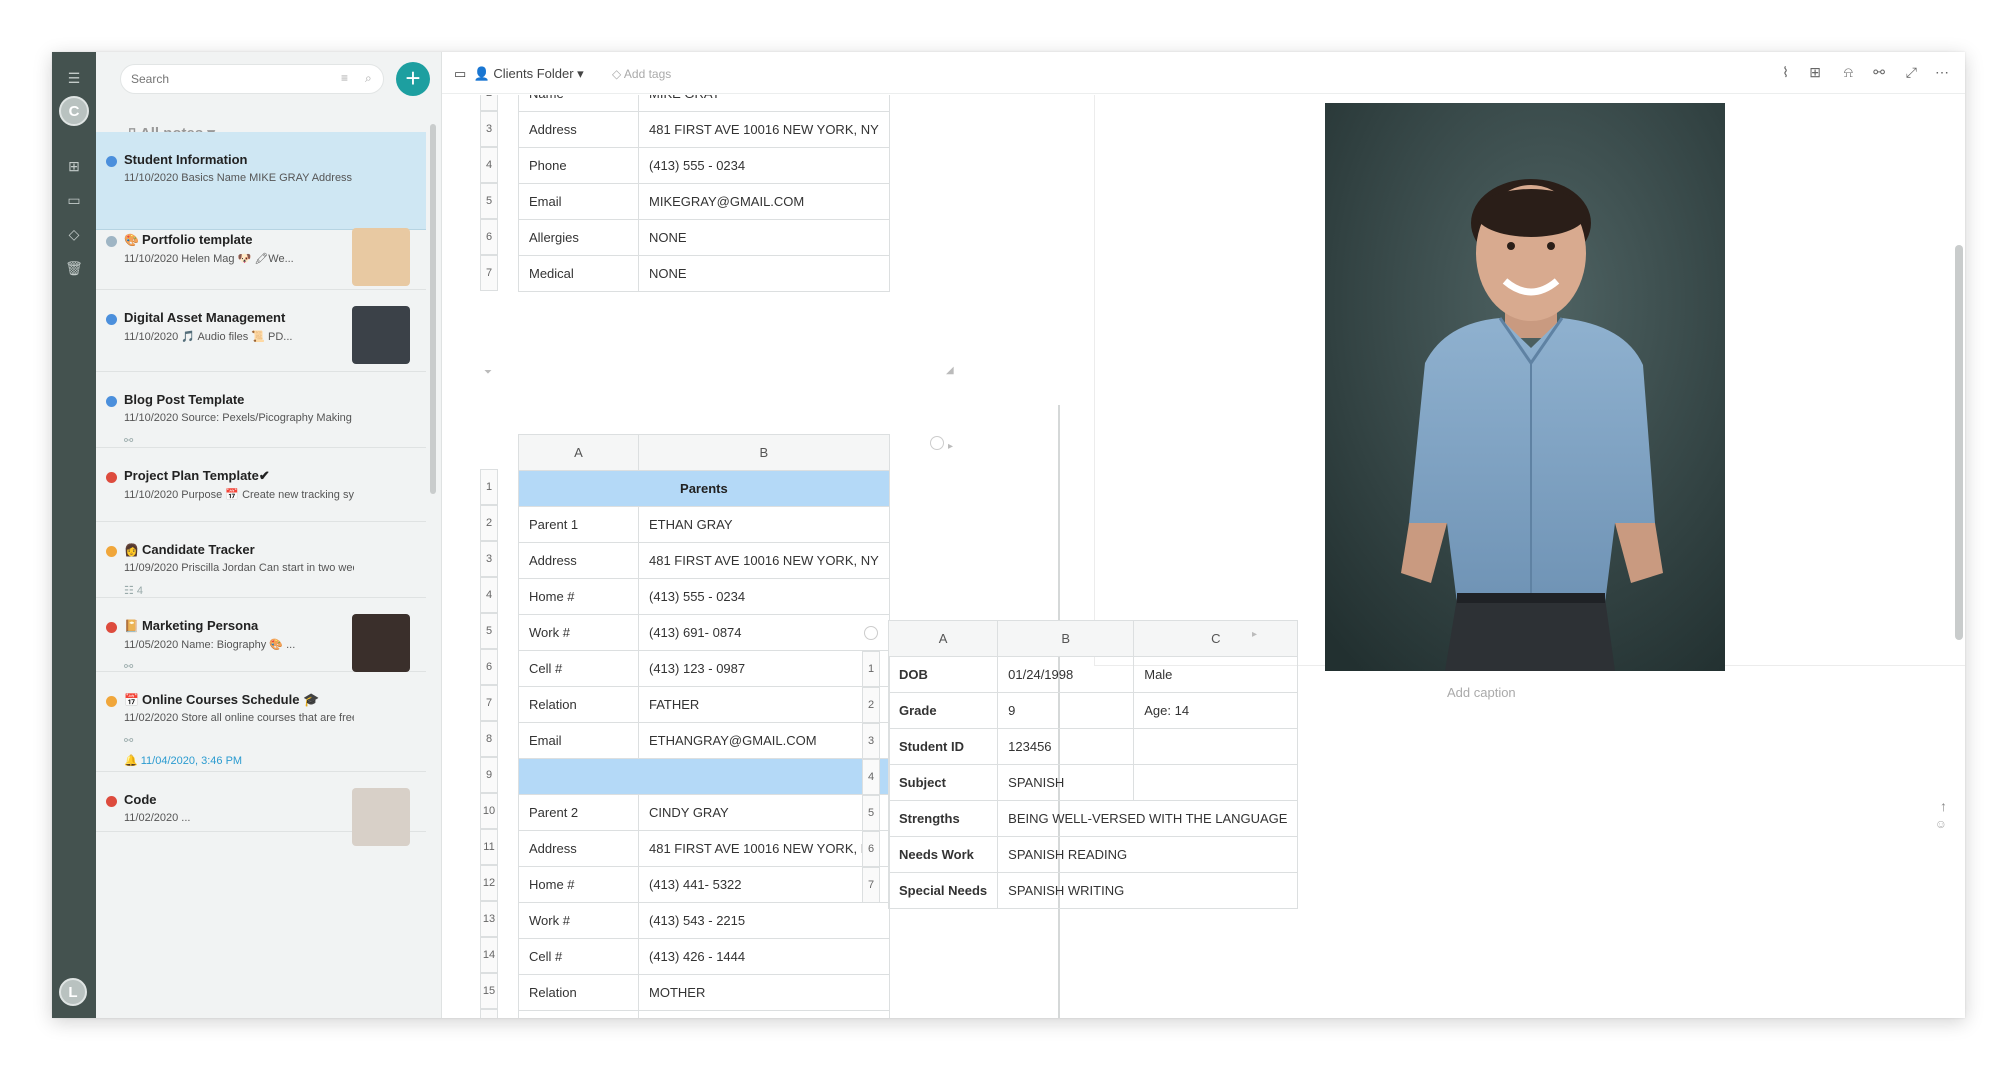 This screenshot has width=2016, height=1070. Describe the element at coordinates (226, 79) in the screenshot. I see `search-input` at that location.